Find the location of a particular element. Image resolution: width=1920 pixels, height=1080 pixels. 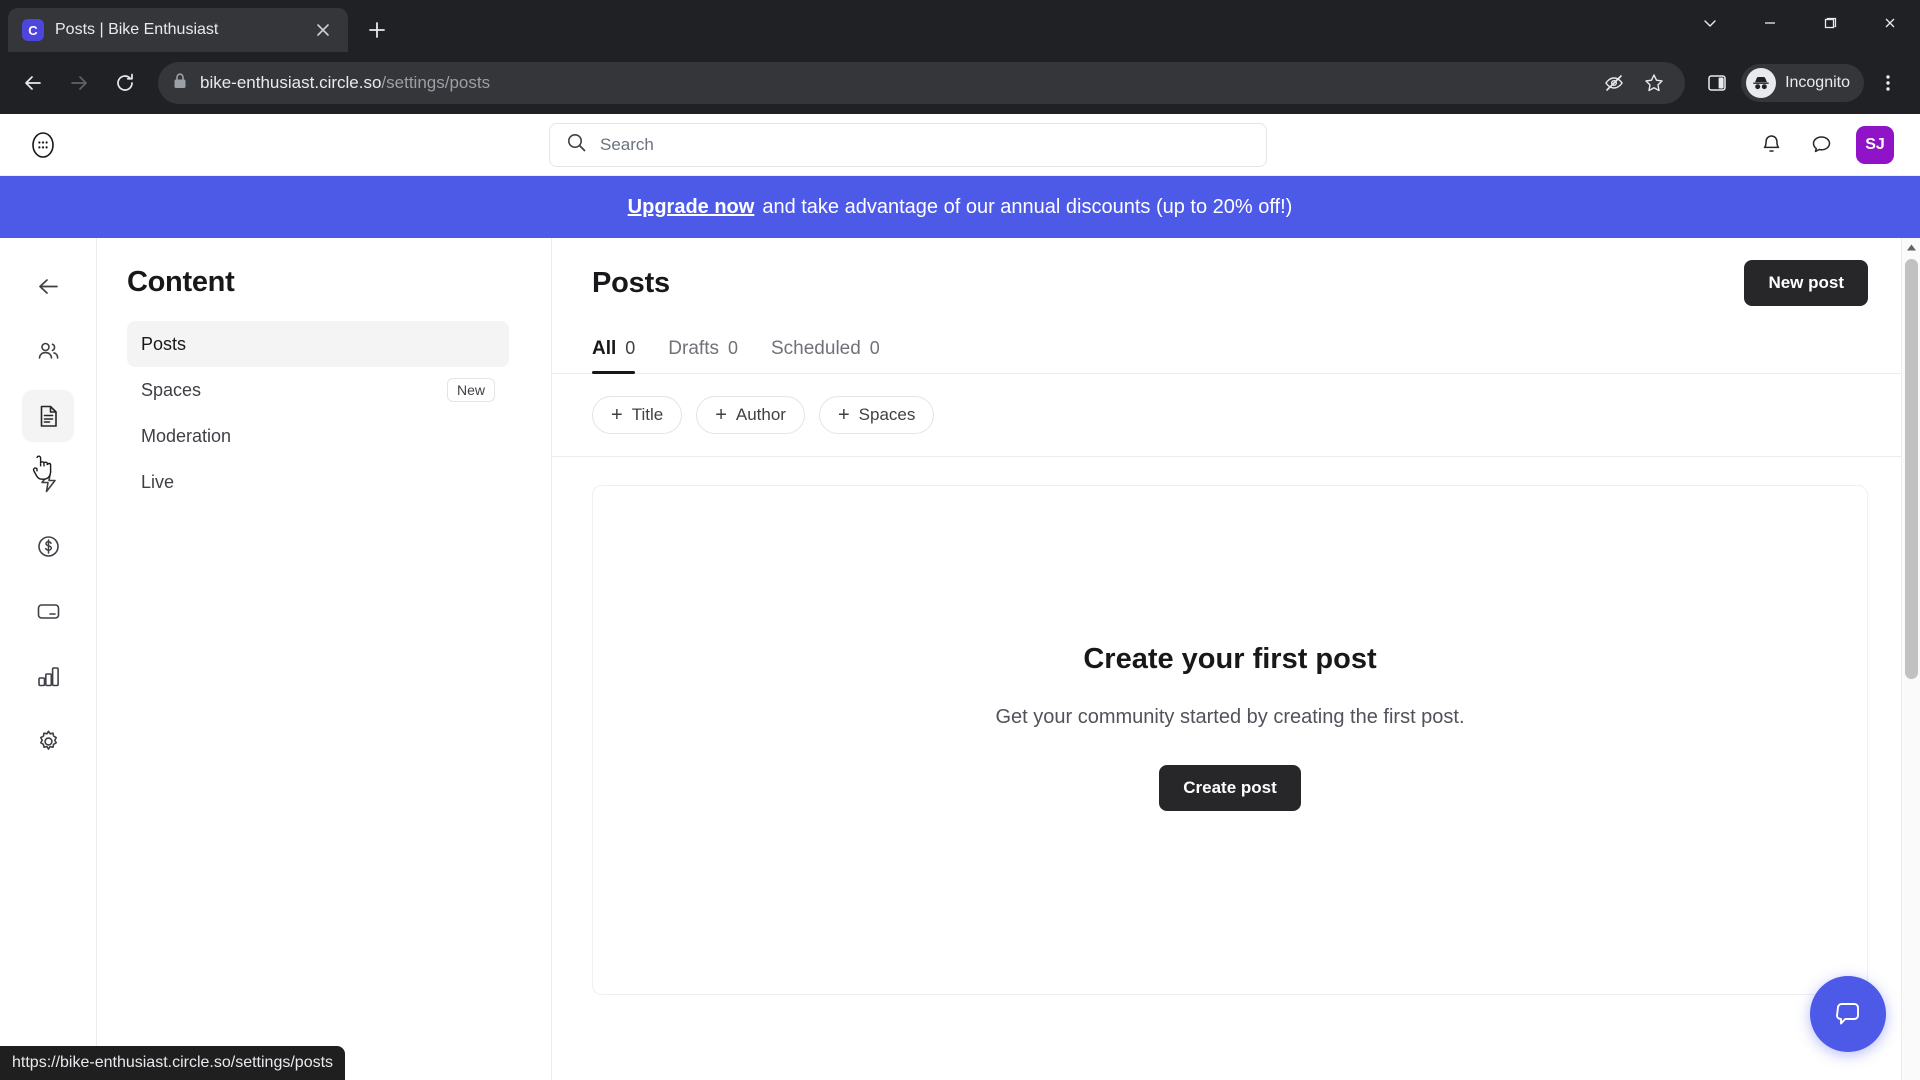

incognito-indicator: Incognito is located at coordinates (1802, 83).